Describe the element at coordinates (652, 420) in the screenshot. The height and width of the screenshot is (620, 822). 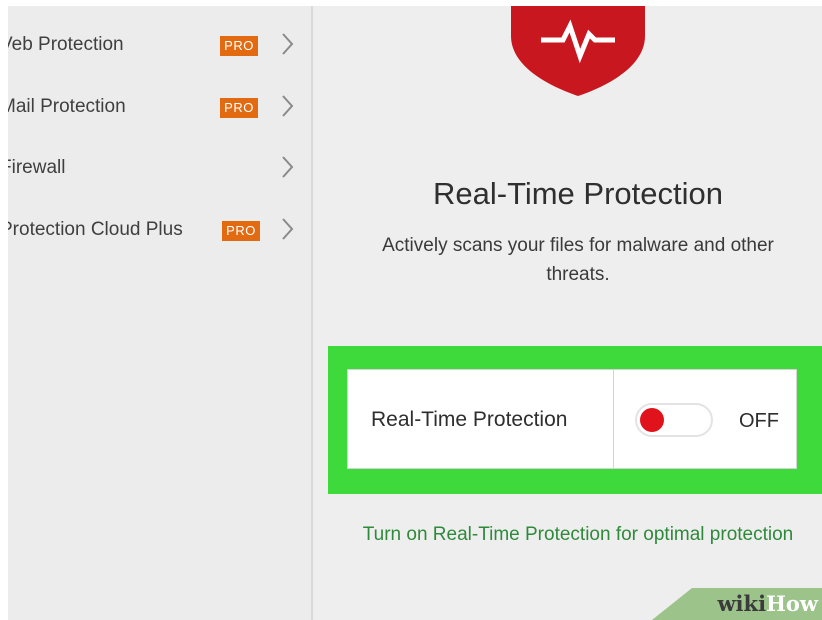
I see `toggle-knob` at that location.